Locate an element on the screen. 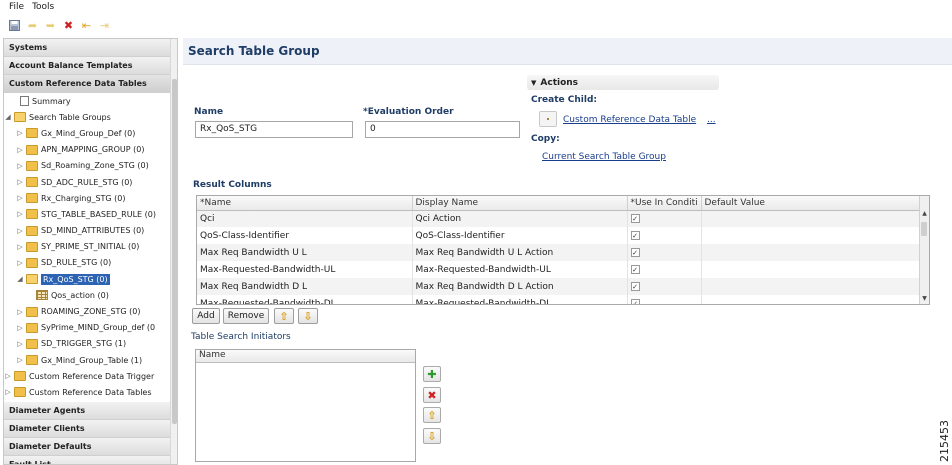  cell-name: Max Req Bandwidth U L is located at coordinates (305, 252).